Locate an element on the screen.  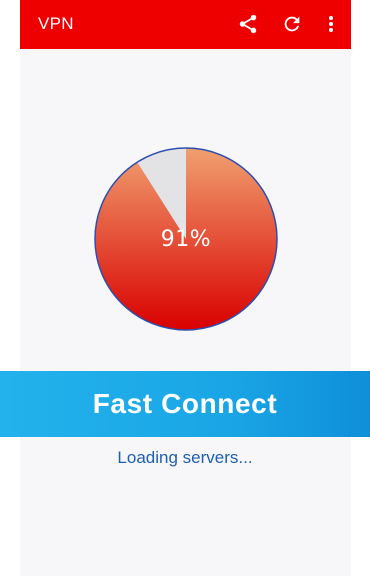
more-vert-icon is located at coordinates (331, 24).